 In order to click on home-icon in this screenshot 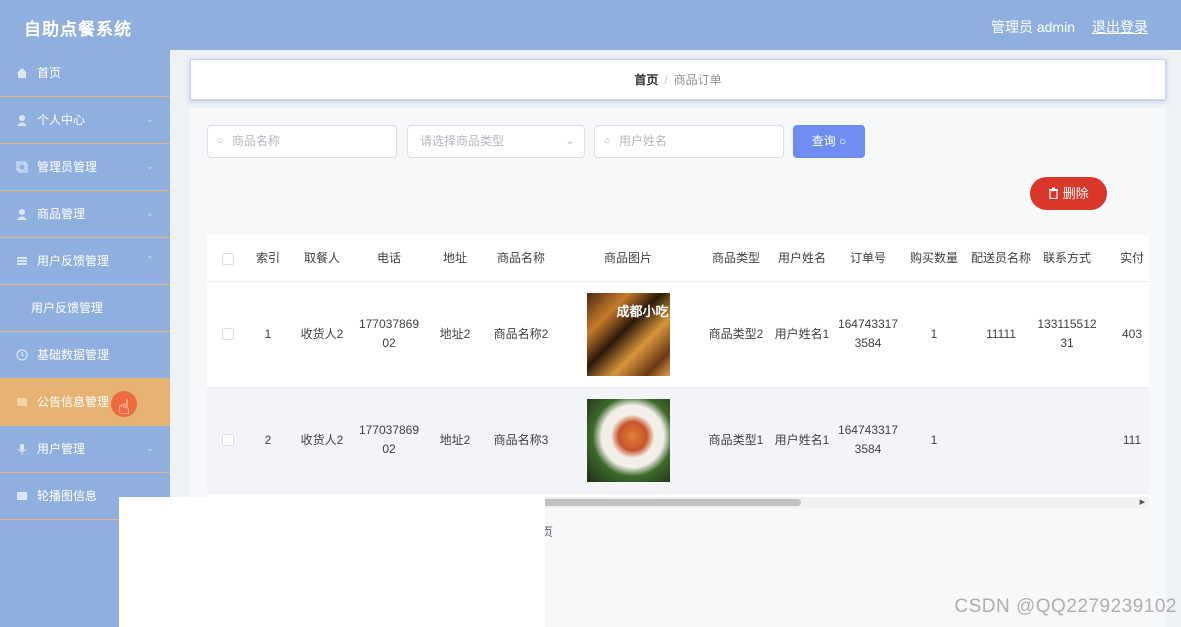, I will do `click(22, 73)`.